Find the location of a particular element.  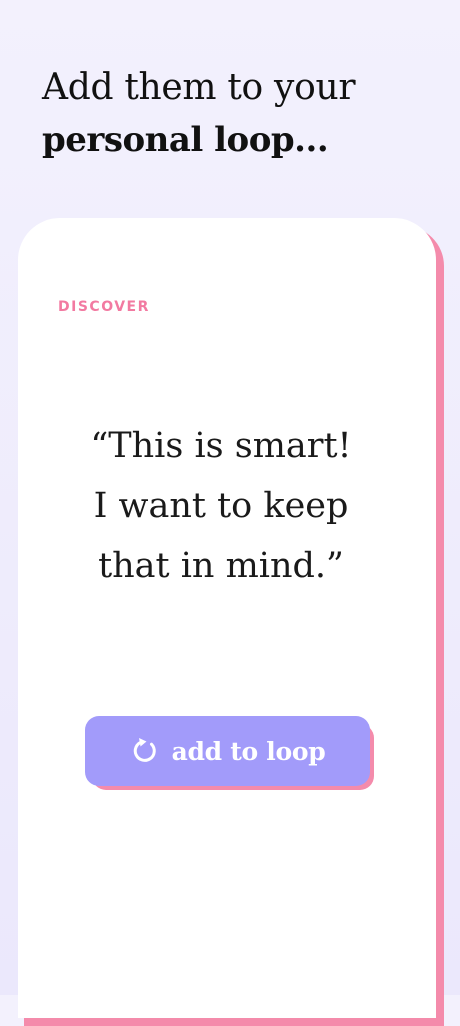

loop-icon is located at coordinates (145, 751).